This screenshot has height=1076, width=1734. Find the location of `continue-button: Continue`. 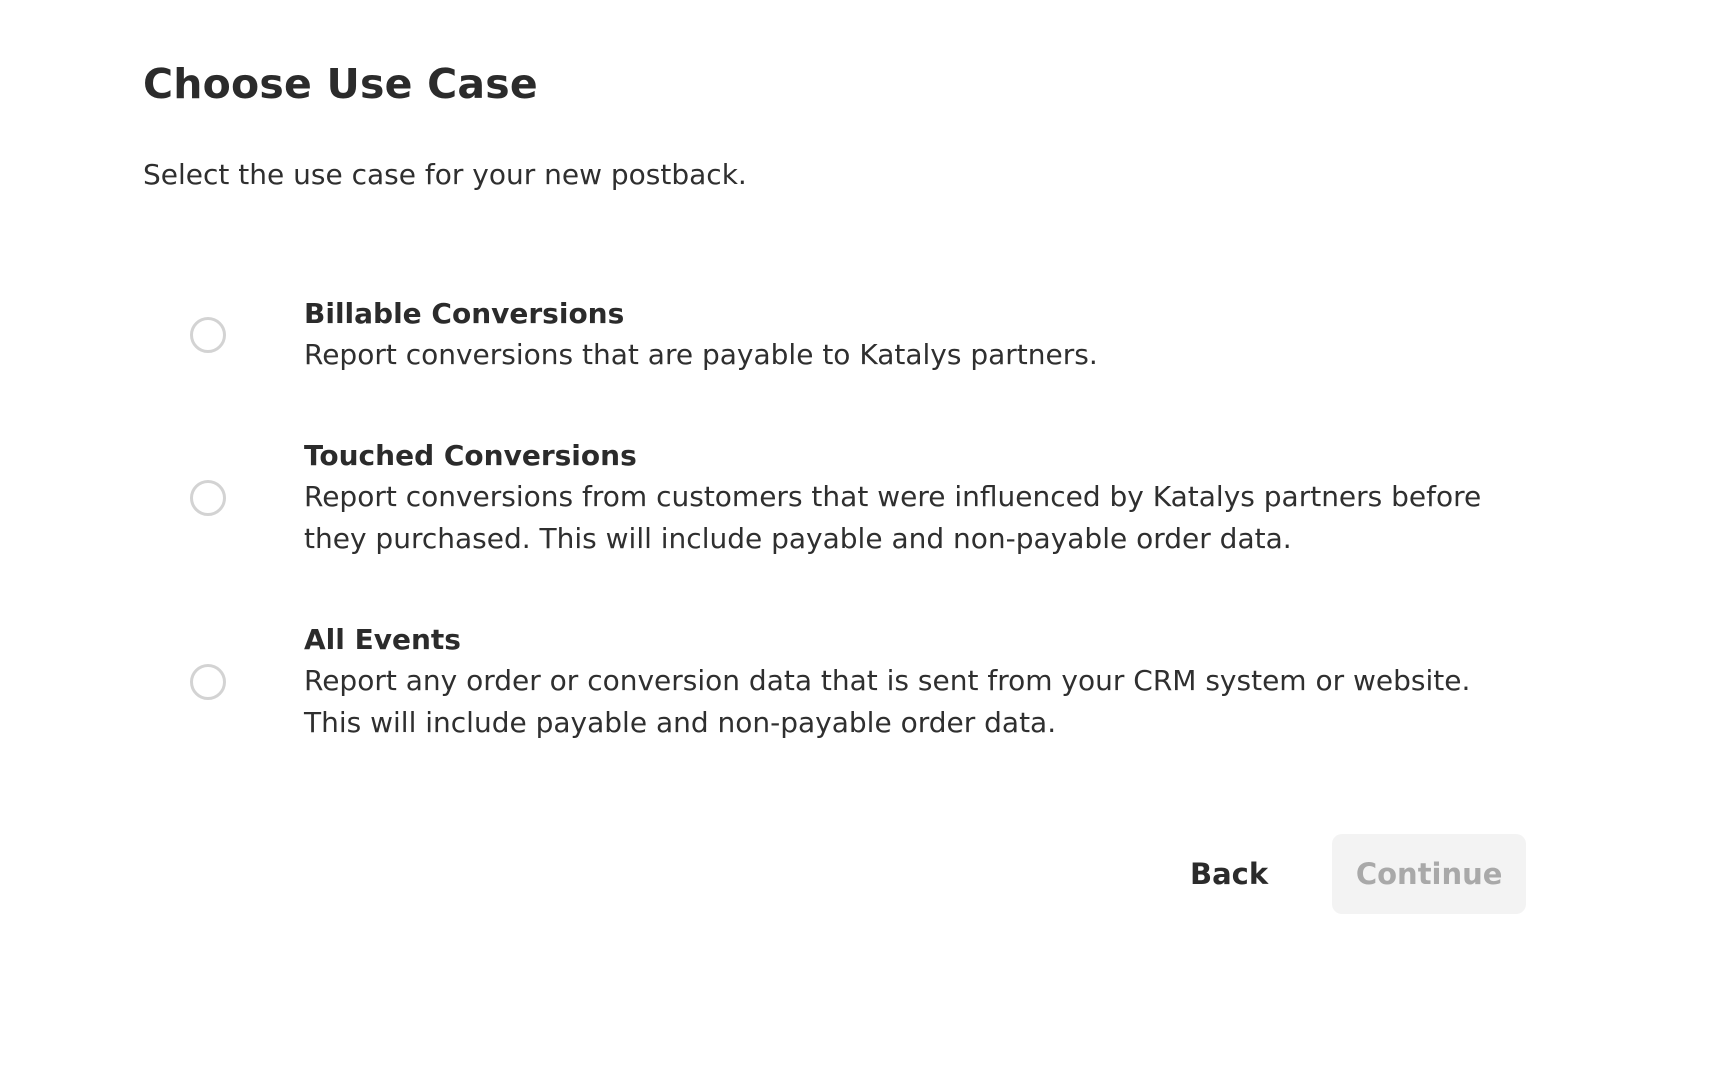

continue-button: Continue is located at coordinates (1429, 874).